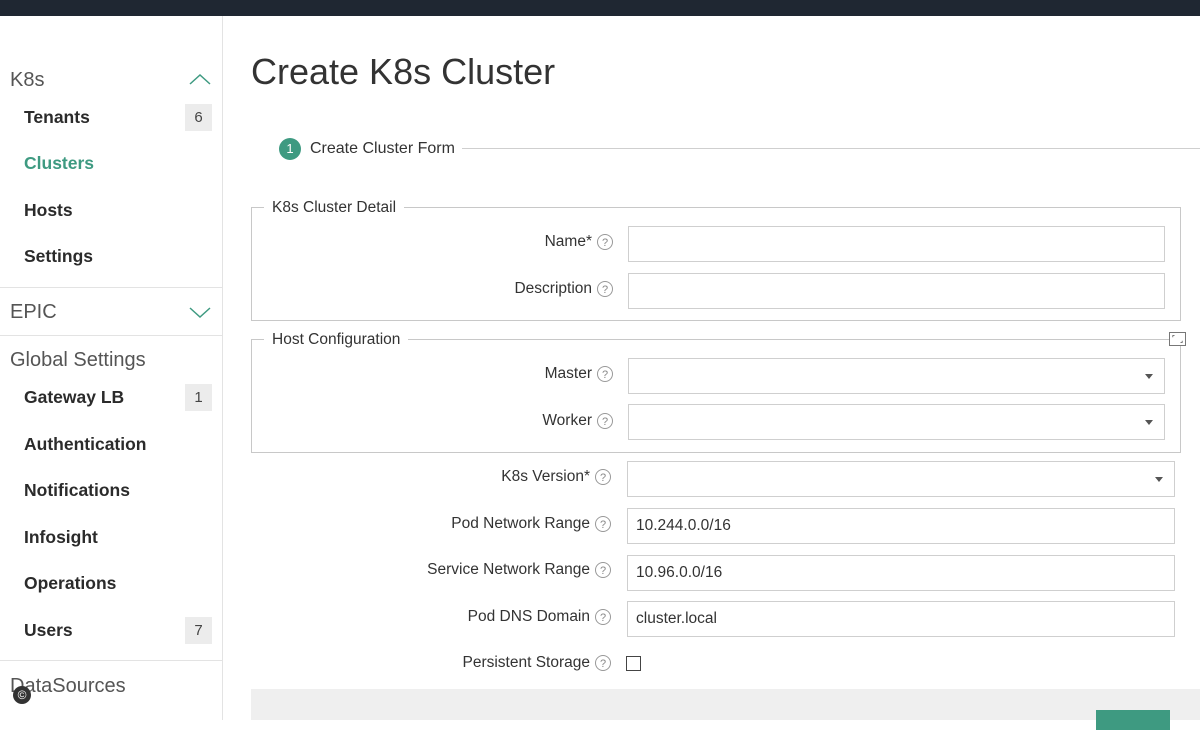  I want to click on k8s-version-select, so click(901, 479).